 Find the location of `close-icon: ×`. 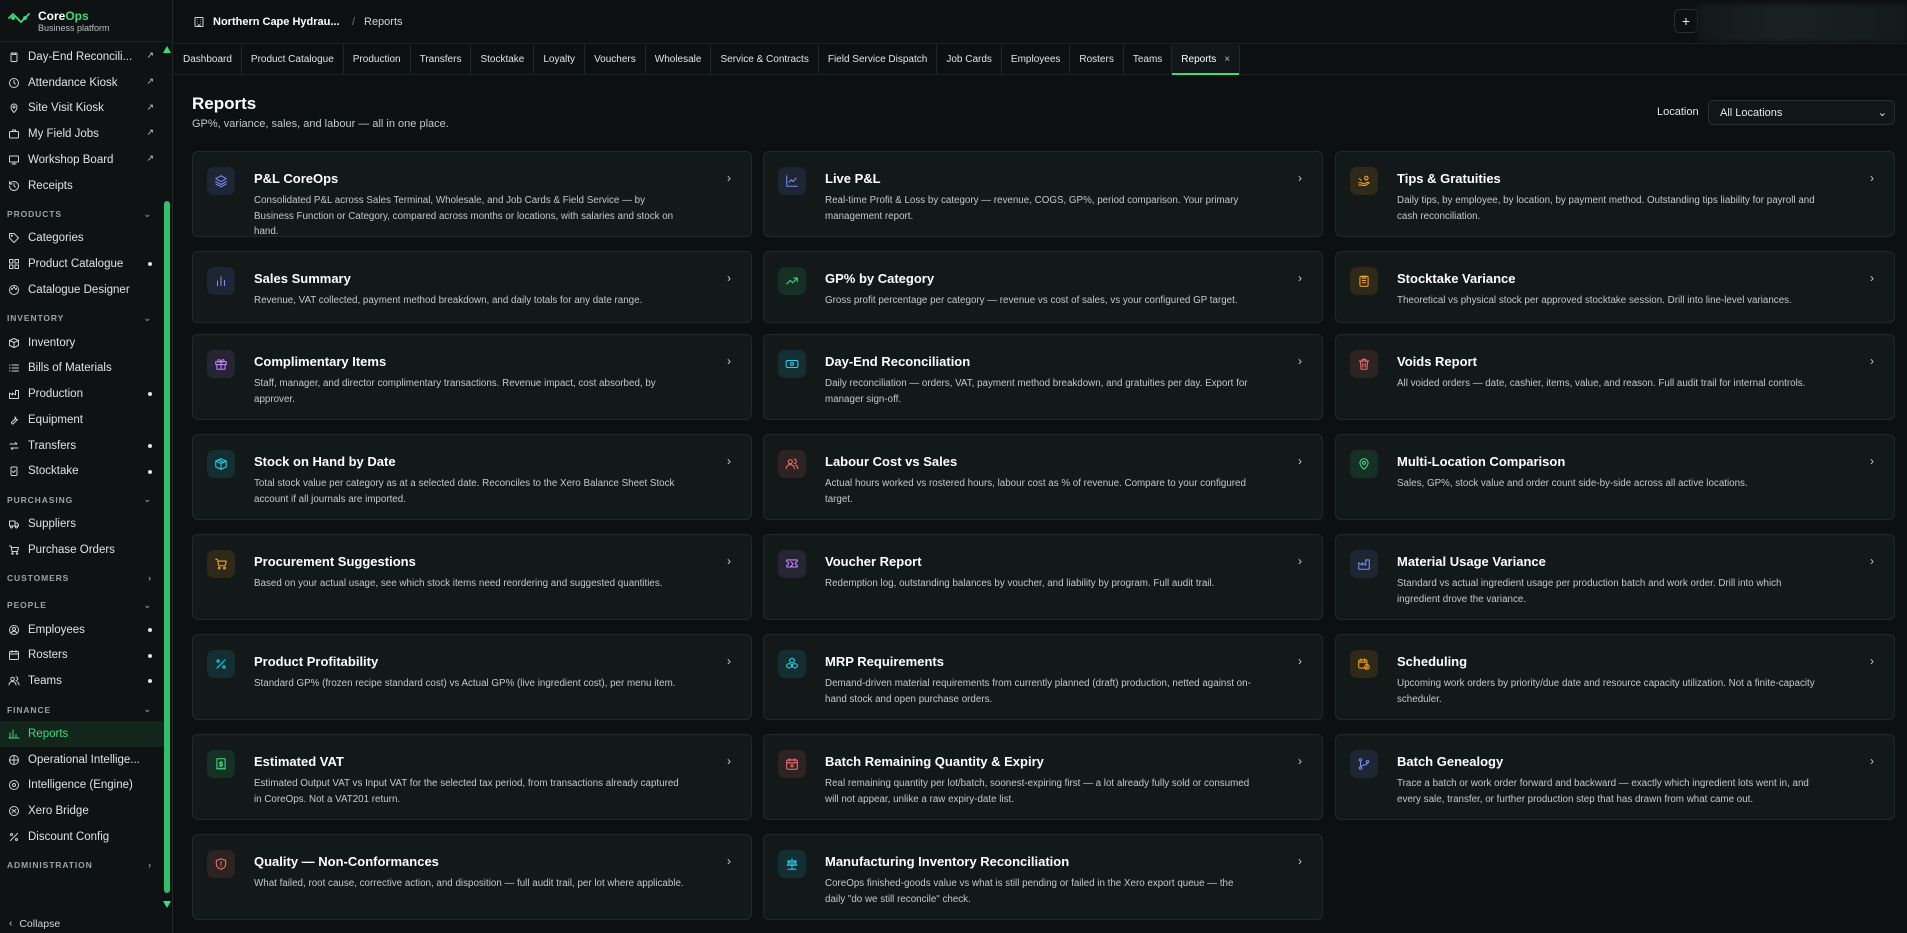

close-icon: × is located at coordinates (1227, 59).